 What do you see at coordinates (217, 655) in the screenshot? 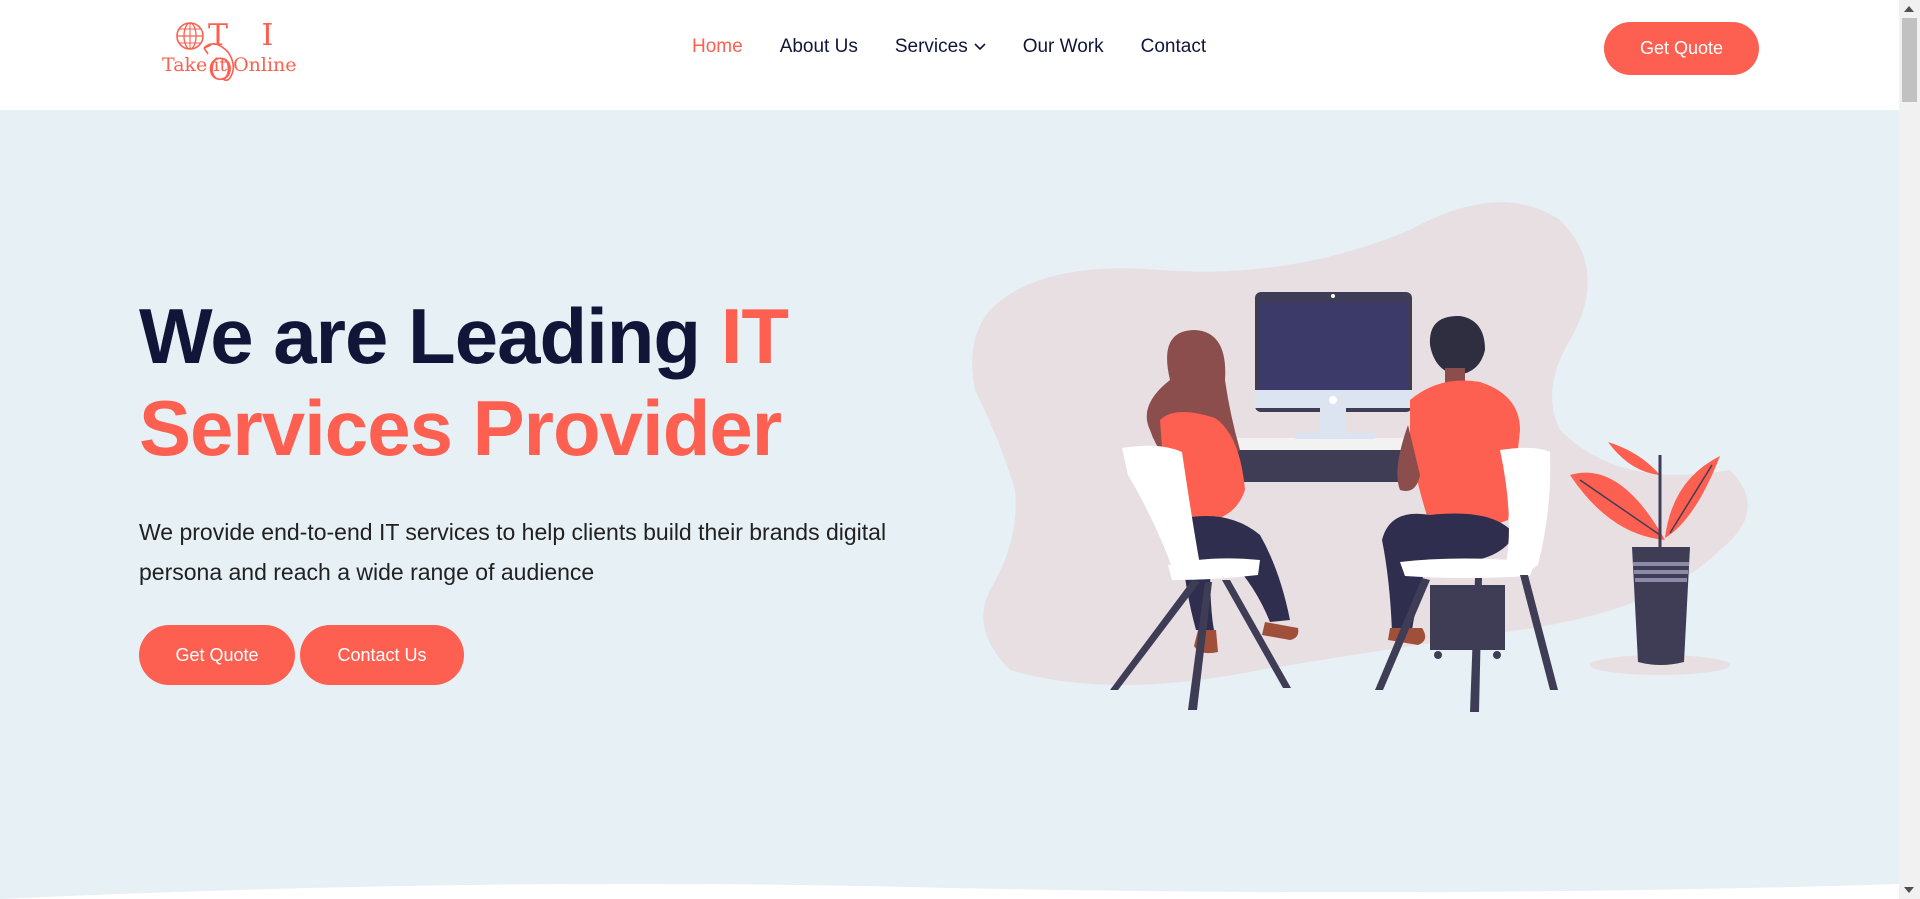
I see `hero-get-quote-button: Get Quote` at bounding box center [217, 655].